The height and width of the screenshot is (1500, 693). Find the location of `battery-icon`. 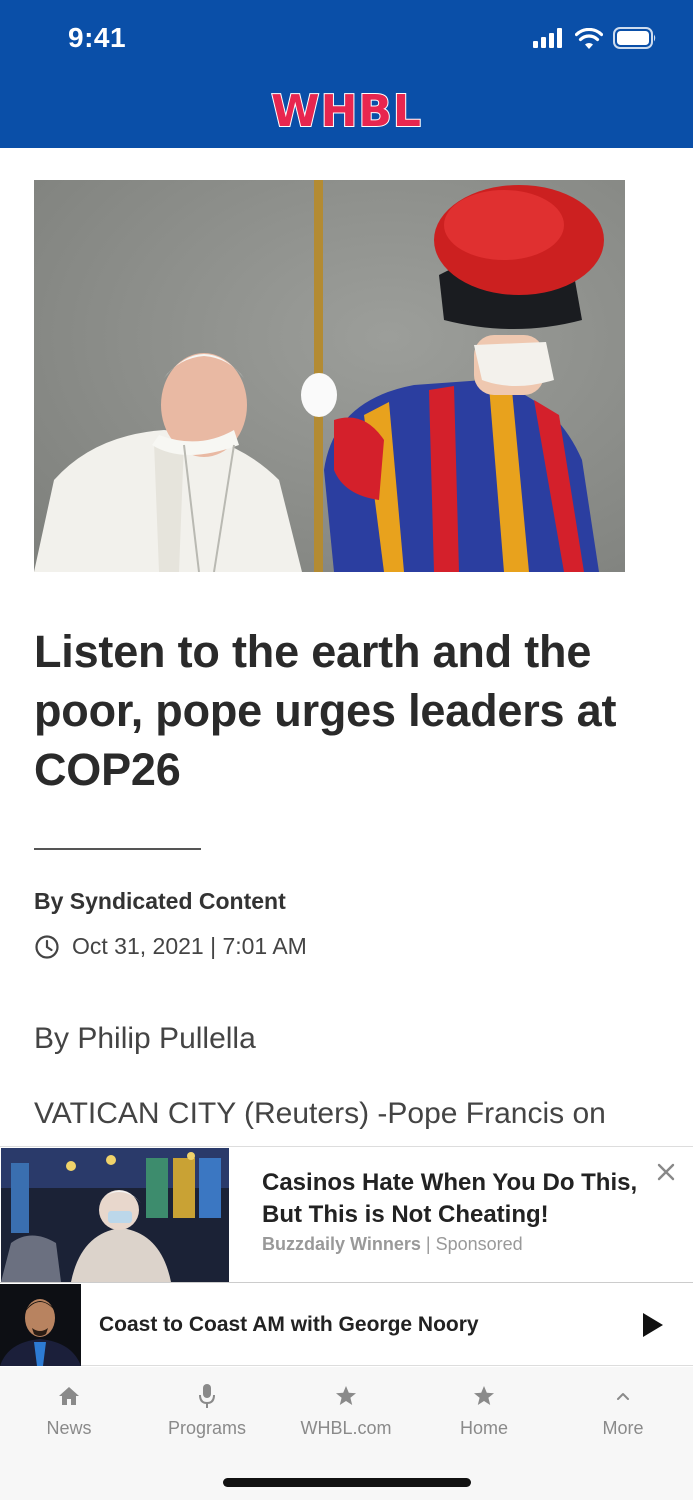

battery-icon is located at coordinates (634, 38).